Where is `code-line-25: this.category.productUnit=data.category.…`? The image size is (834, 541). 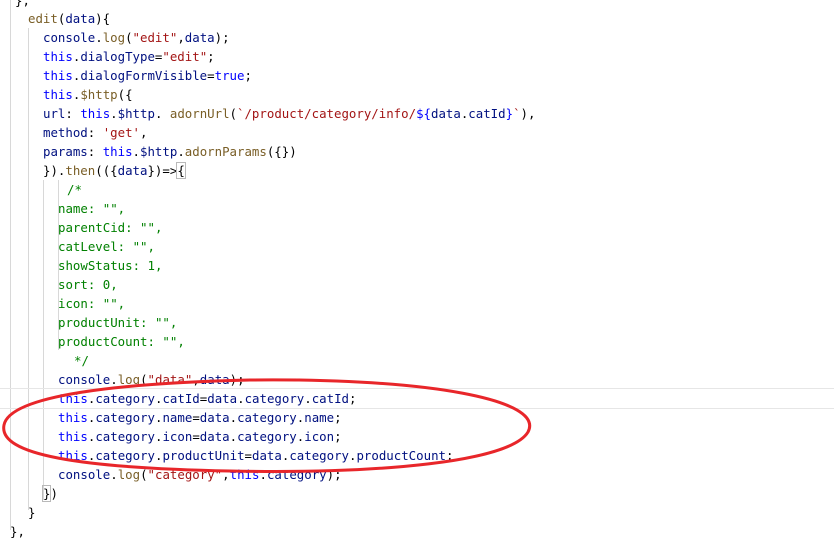 code-line-25: this.category.productUnit=data.category.… is located at coordinates (256, 455).